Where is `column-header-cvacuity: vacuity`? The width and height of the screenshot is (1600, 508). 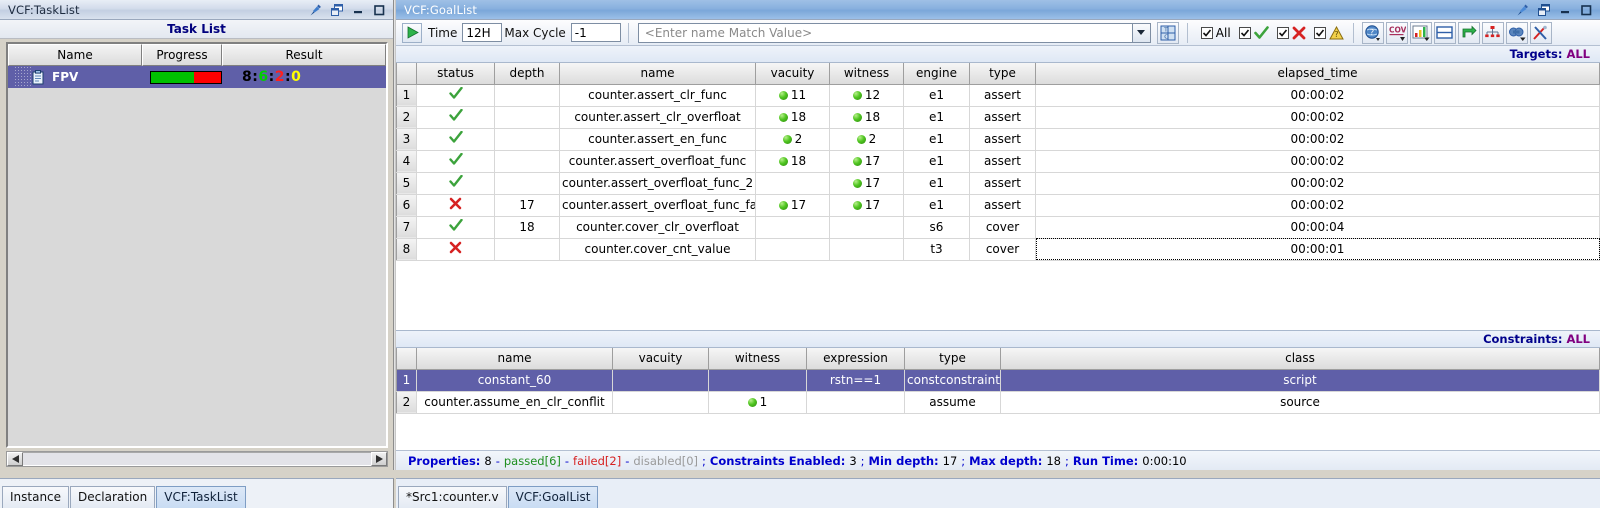 column-header-cvacuity: vacuity is located at coordinates (660, 359).